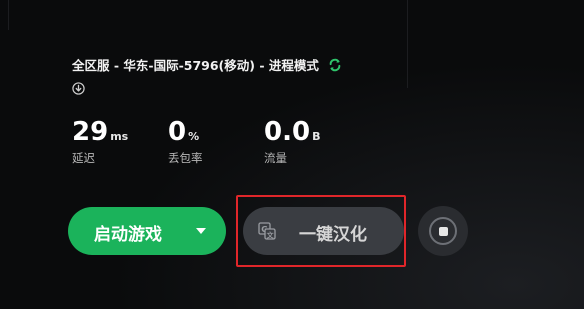 This screenshot has width=584, height=309. Describe the element at coordinates (316, 136) in the screenshot. I see `traffic-unit: B` at that location.